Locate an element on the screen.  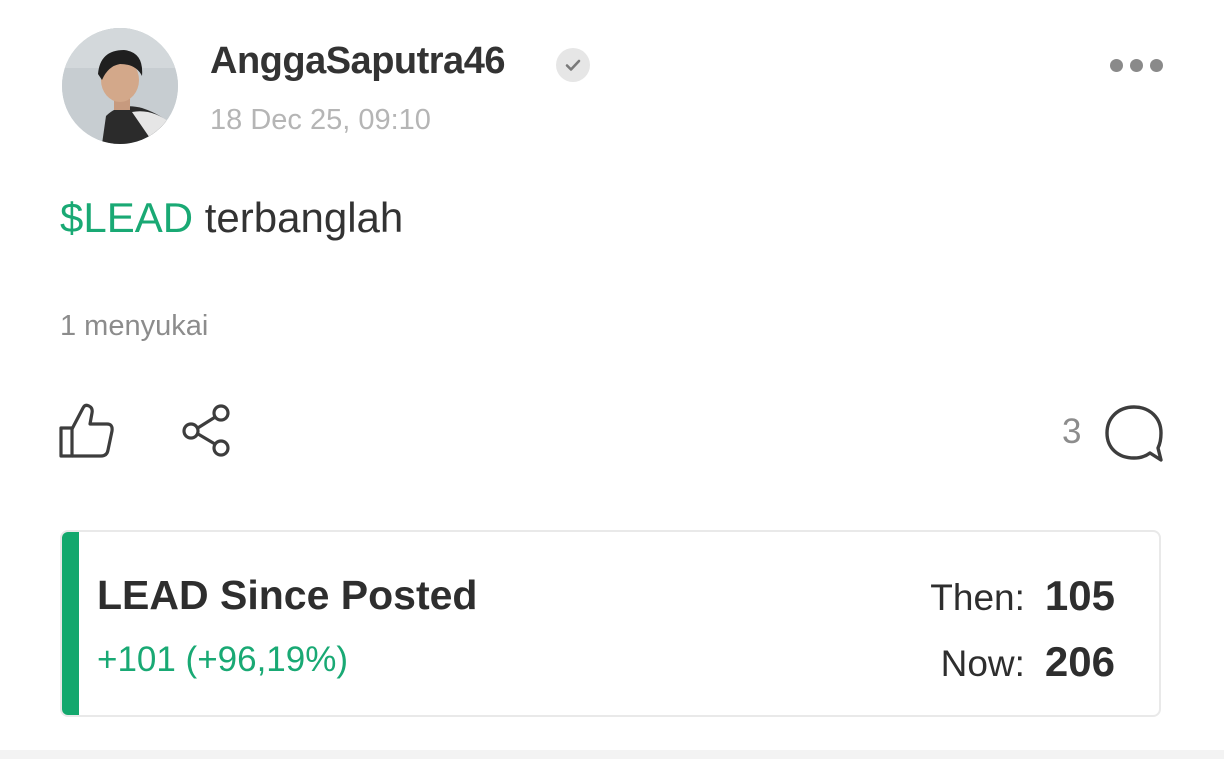
author-username: AnggaSaputra46 is located at coordinates (357, 61).